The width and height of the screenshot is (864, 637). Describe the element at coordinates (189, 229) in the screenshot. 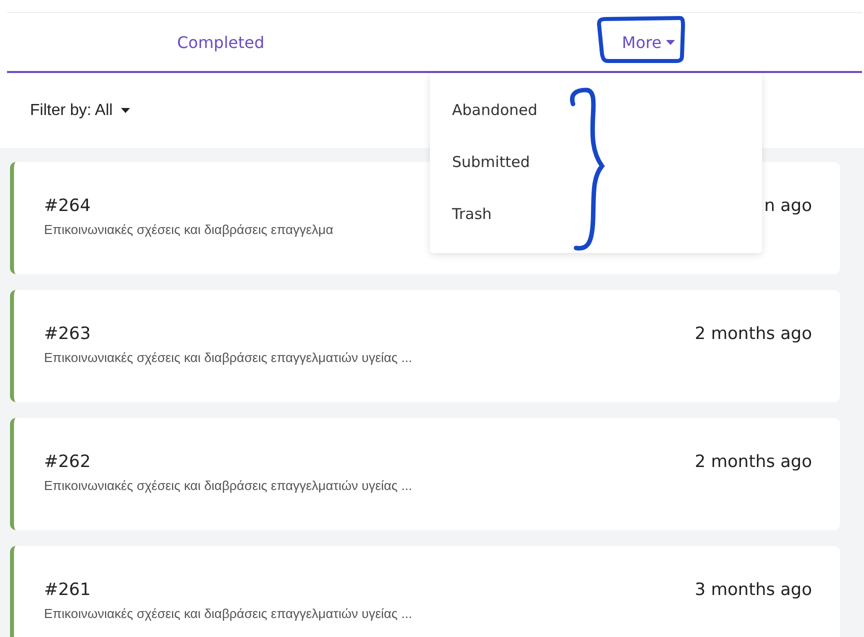

I see `submission-description: Επικοινωνιακές σχέσεις και διαβράσεις επαγγελμα` at that location.